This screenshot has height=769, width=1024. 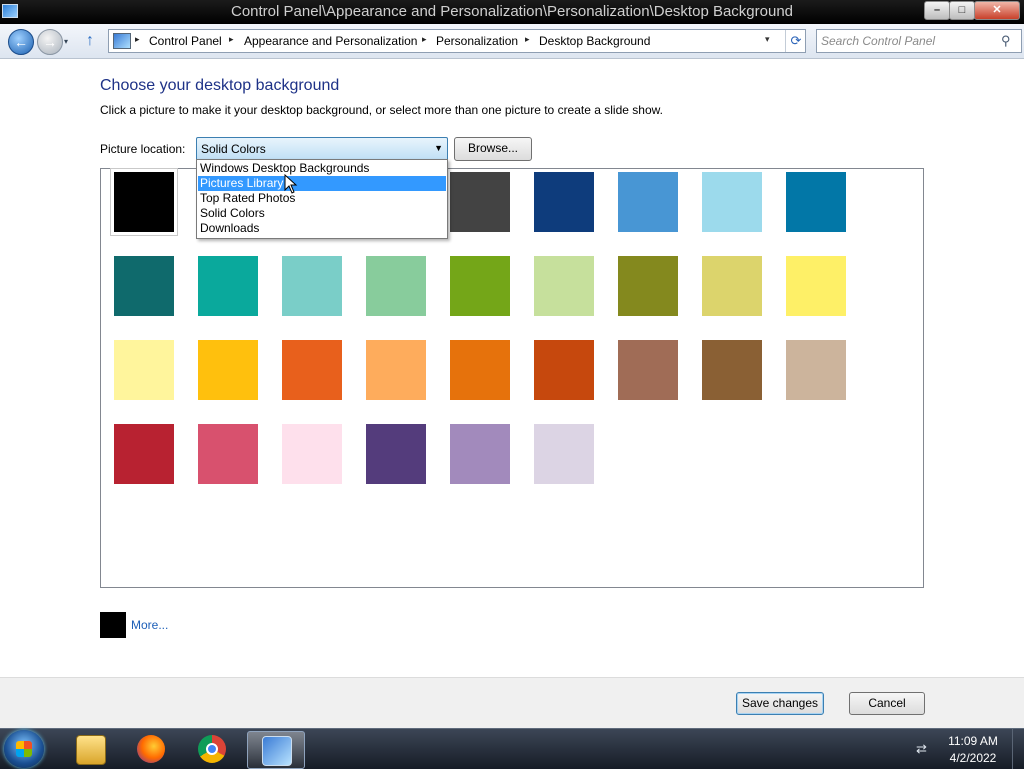 I want to click on page-title: Choose your desktop background, so click(x=220, y=85).